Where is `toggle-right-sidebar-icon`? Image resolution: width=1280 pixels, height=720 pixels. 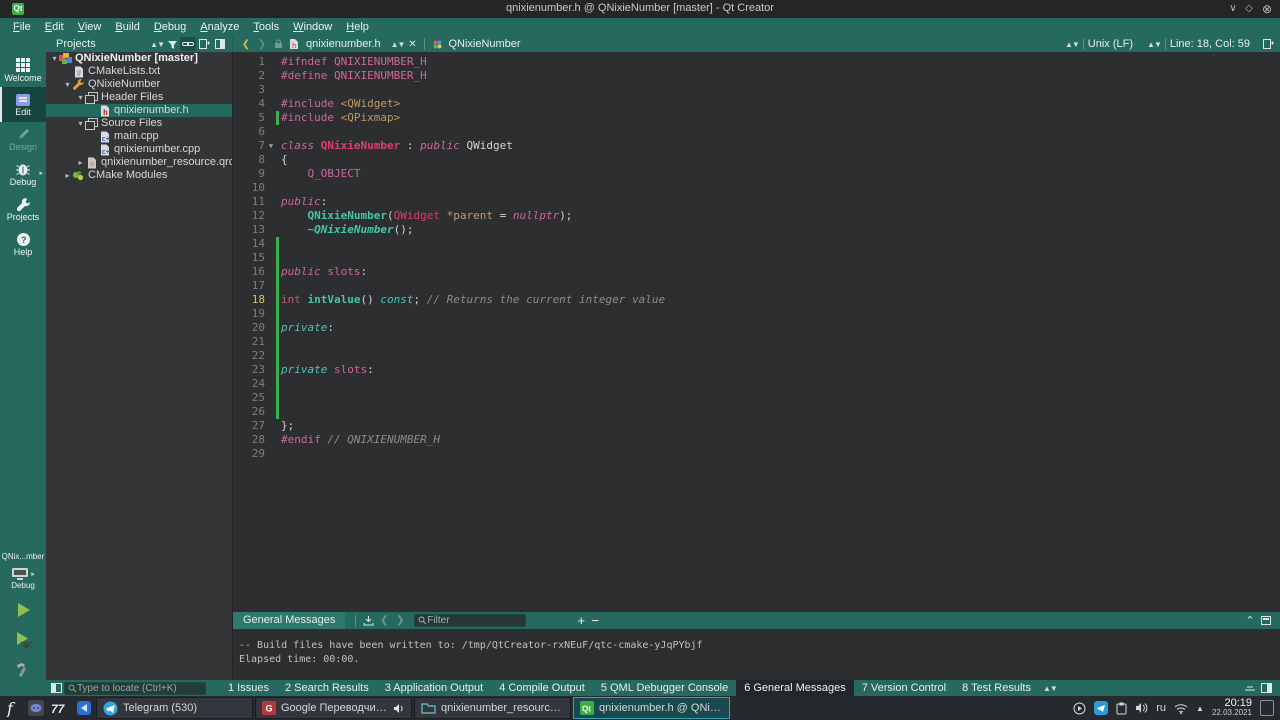 toggle-right-sidebar-icon is located at coordinates (1266, 688).